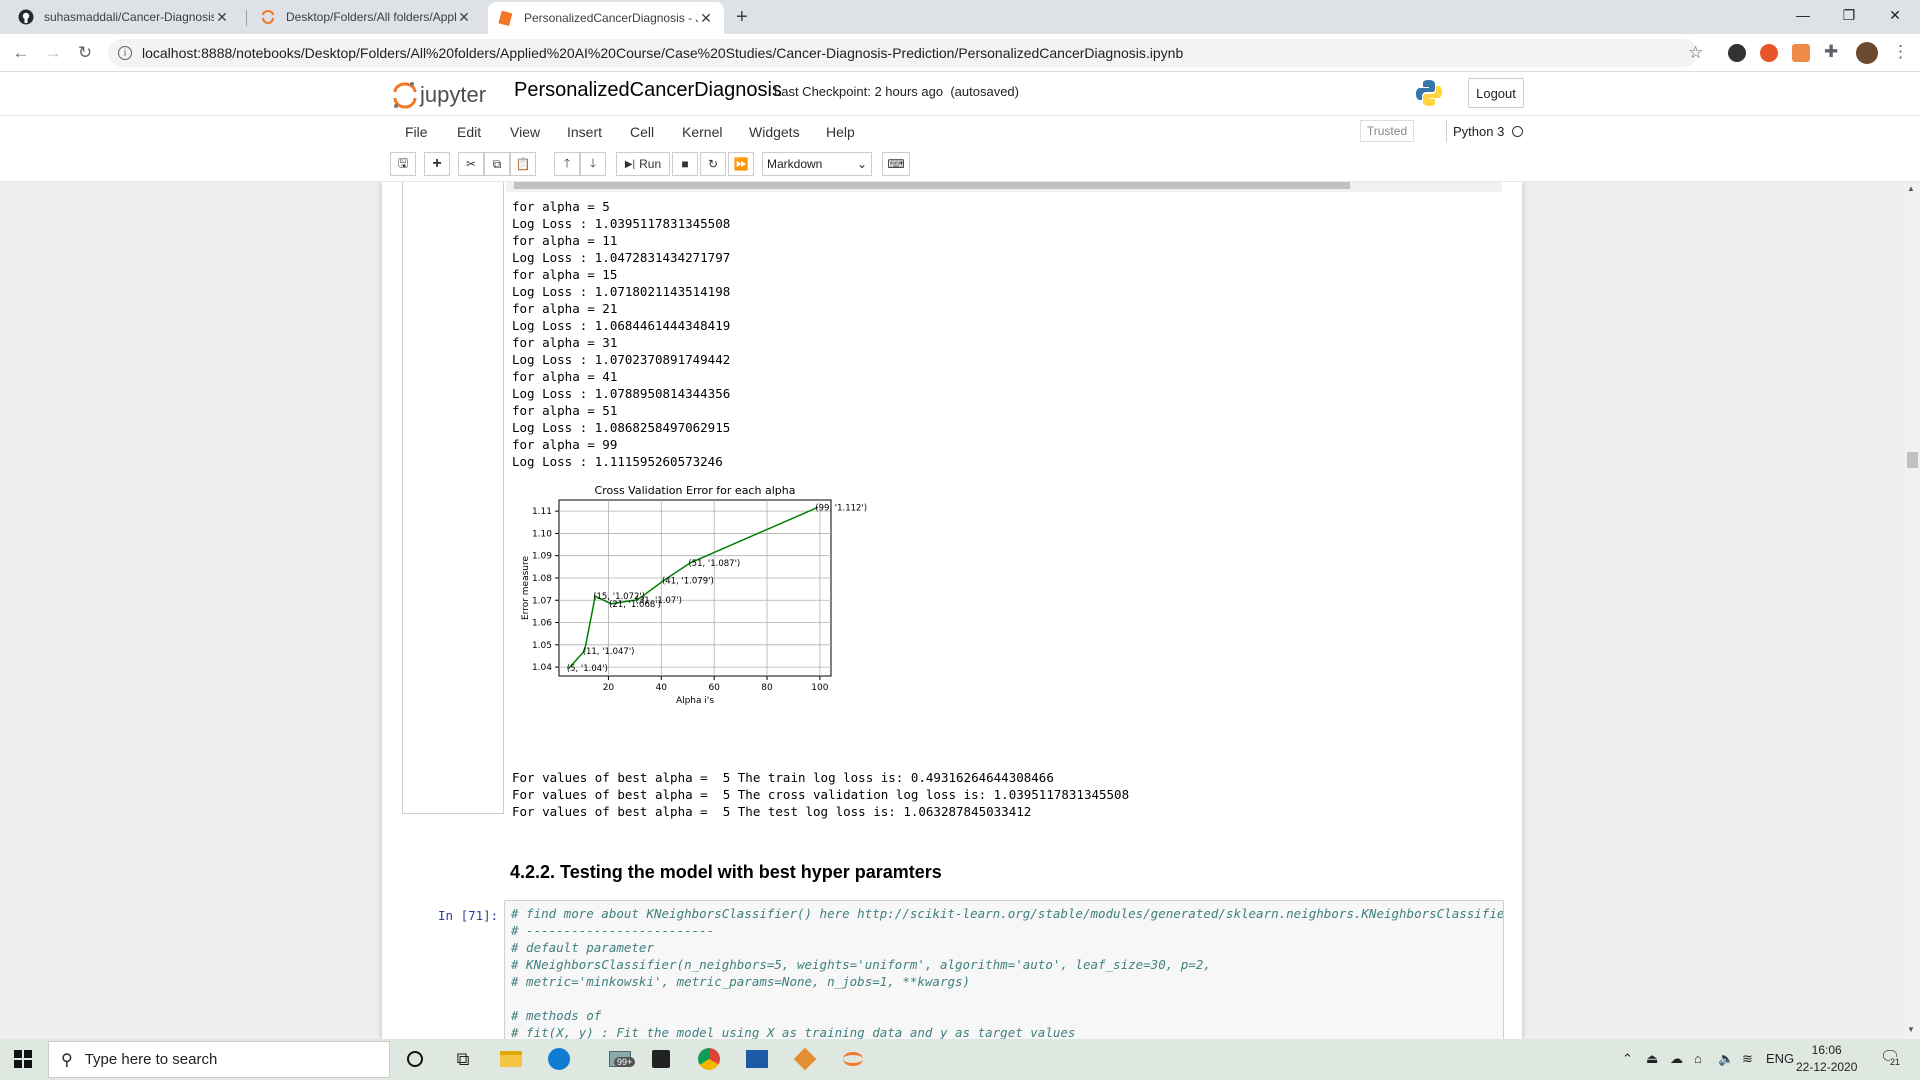  Describe the element at coordinates (1496, 93) in the screenshot. I see `logout-button: Logout` at that location.